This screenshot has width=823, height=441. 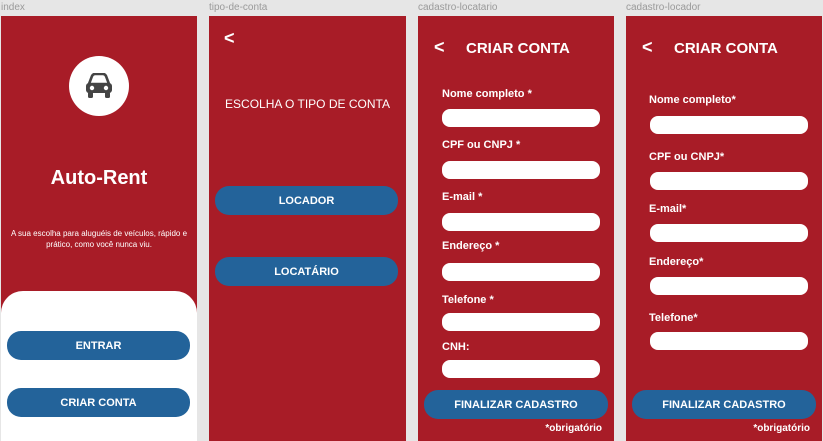 I want to click on locador-button: LOCADOR, so click(x=306, y=200).